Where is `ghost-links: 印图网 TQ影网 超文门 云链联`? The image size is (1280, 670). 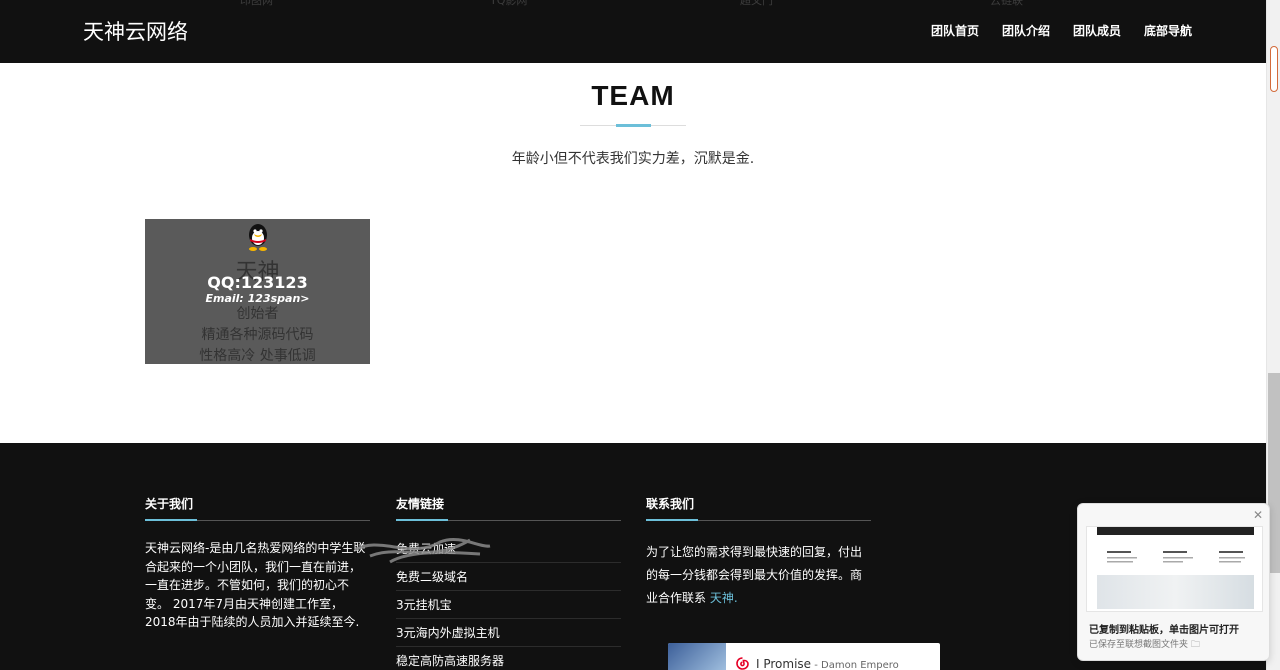 ghost-links: 印图网 TQ影网 超文门 云链联 is located at coordinates (633, 4).